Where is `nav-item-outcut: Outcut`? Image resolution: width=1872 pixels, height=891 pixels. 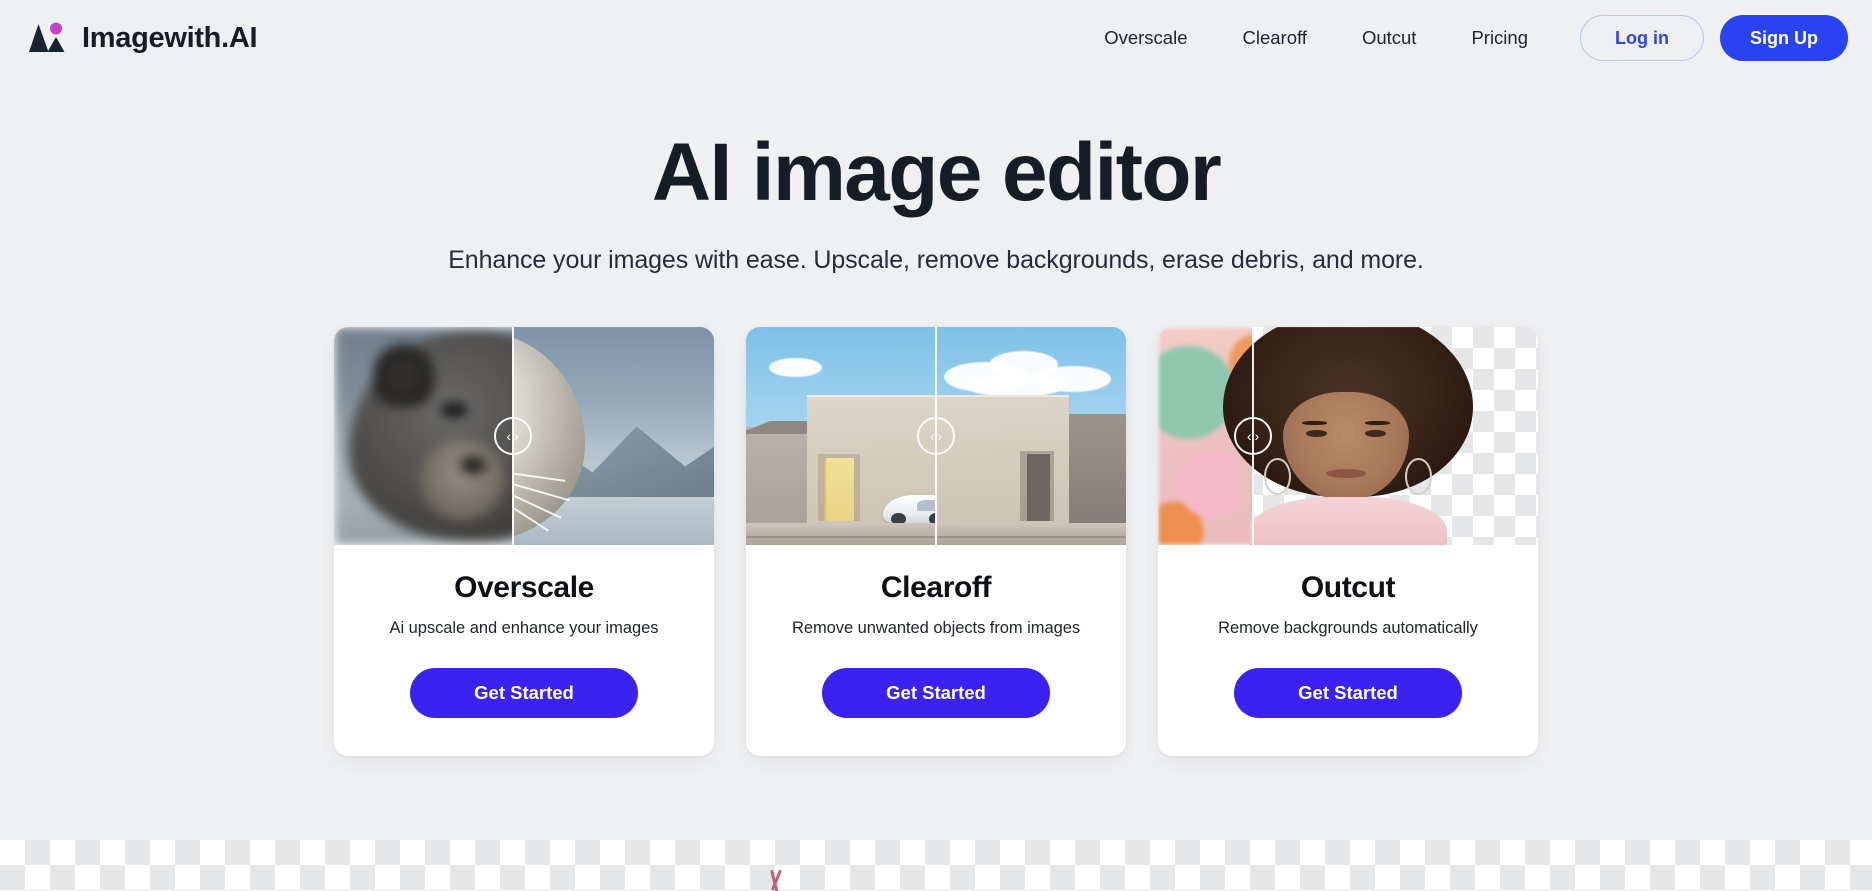
nav-item-outcut: Outcut is located at coordinates (1389, 38).